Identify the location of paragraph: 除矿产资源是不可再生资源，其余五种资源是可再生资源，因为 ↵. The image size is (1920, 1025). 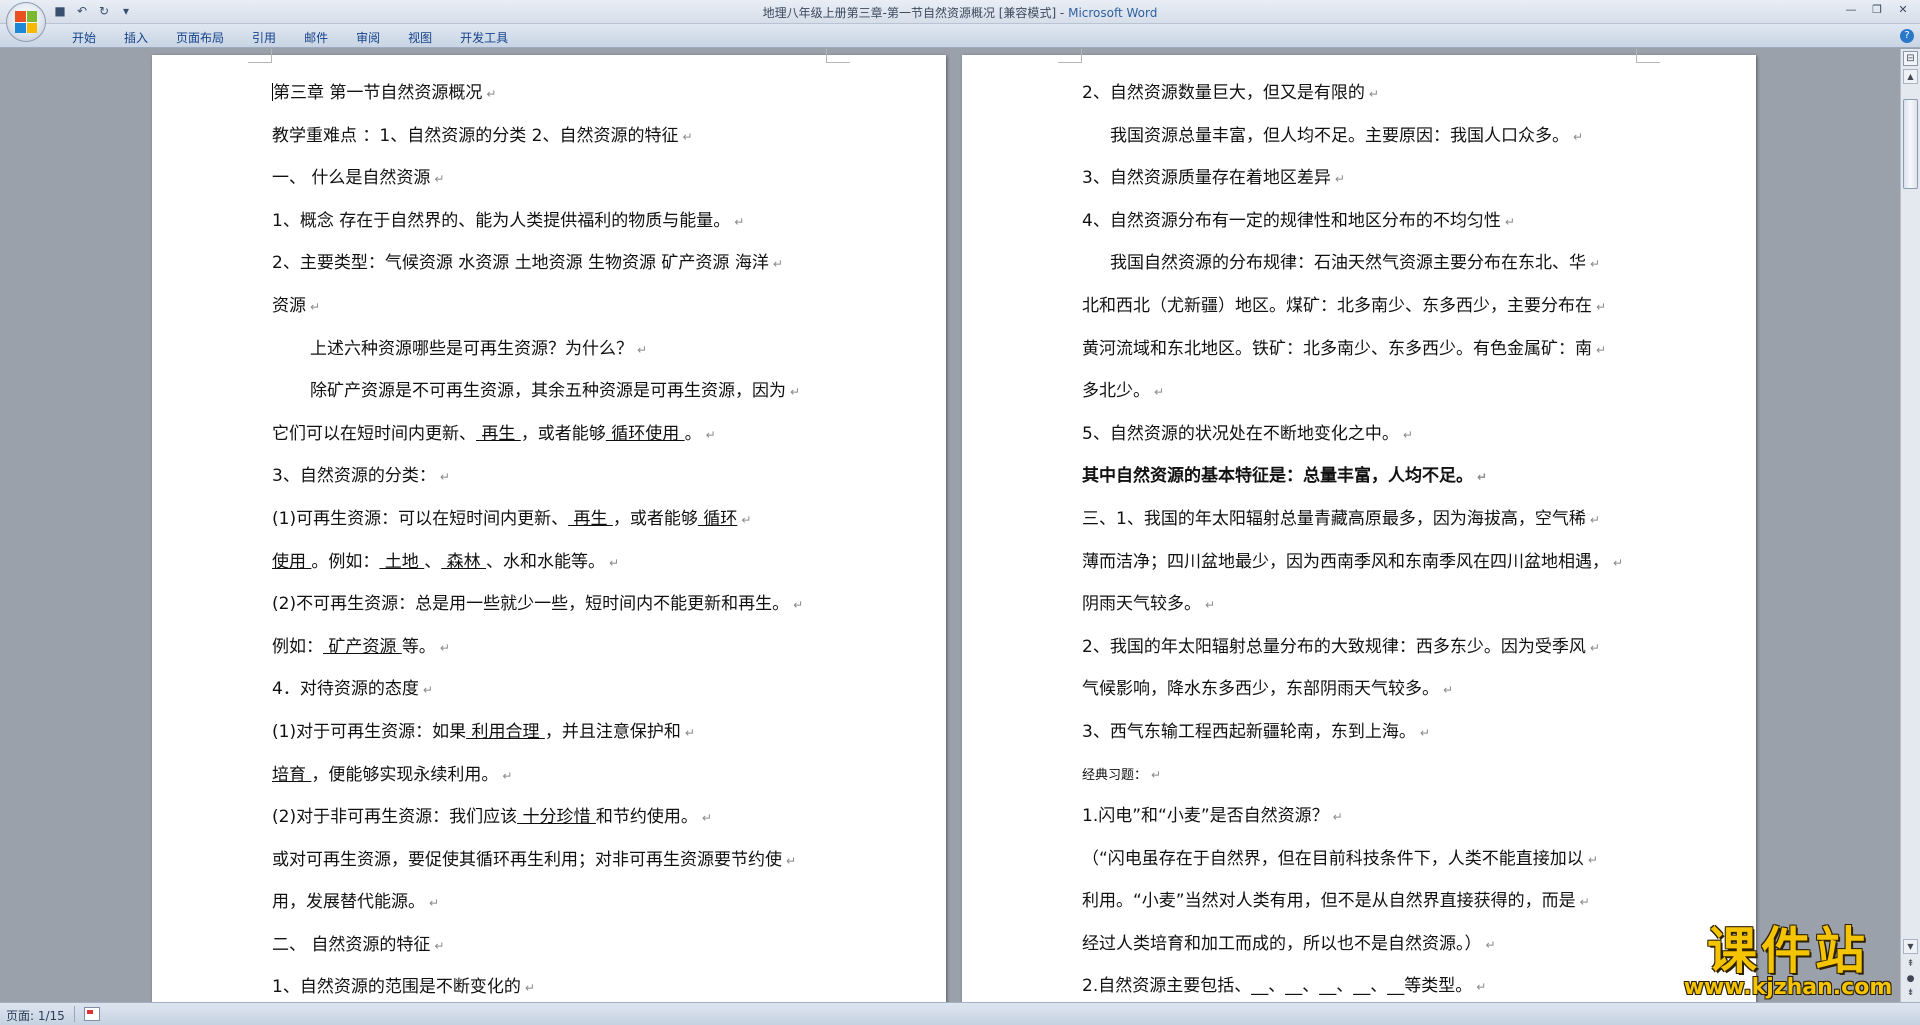
(549, 392).